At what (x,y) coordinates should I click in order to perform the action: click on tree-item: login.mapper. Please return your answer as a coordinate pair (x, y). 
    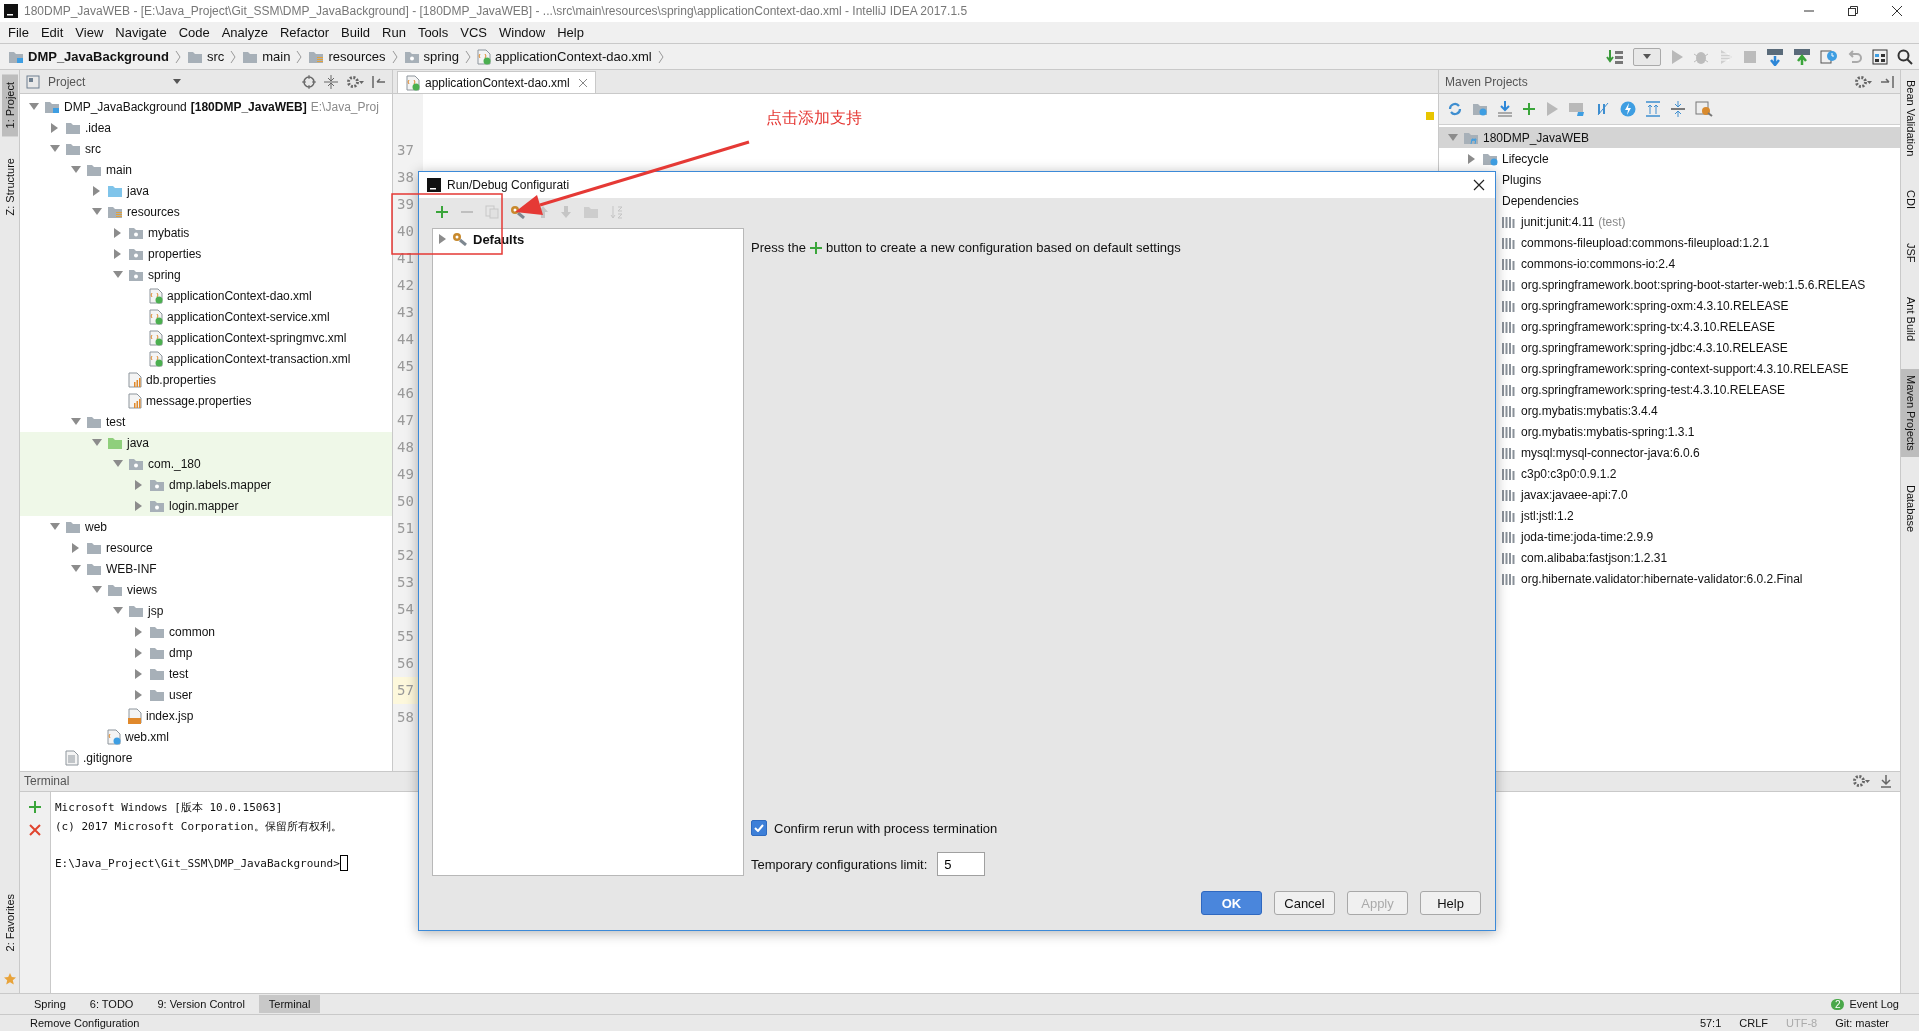
    Looking at the image, I should click on (204, 505).